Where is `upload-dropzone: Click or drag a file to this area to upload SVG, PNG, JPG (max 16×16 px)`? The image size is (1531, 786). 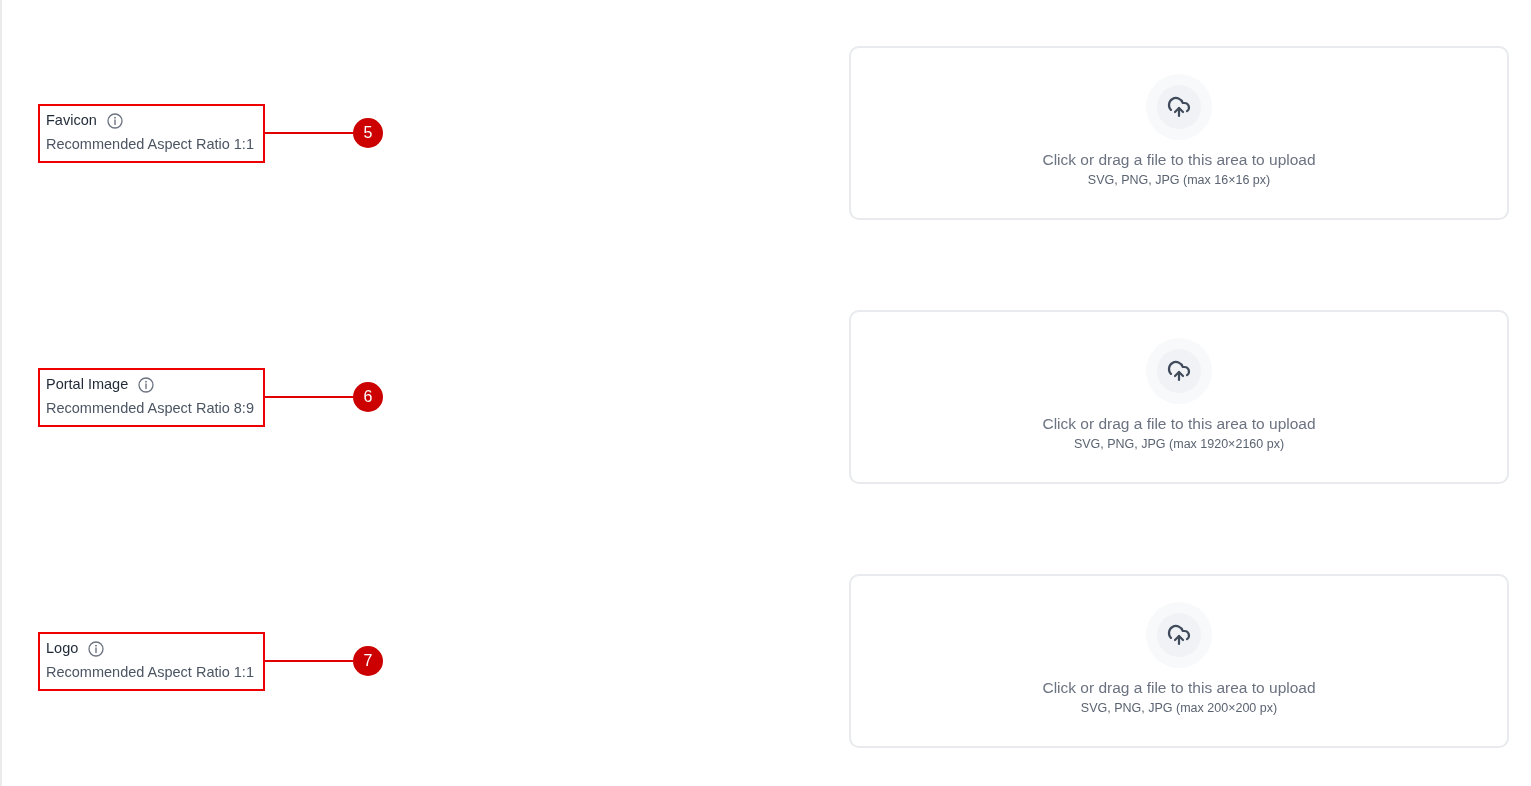 upload-dropzone: Click or drag a file to this area to upload SVG, PNG, JPG (max 16×16 px) is located at coordinates (1179, 133).